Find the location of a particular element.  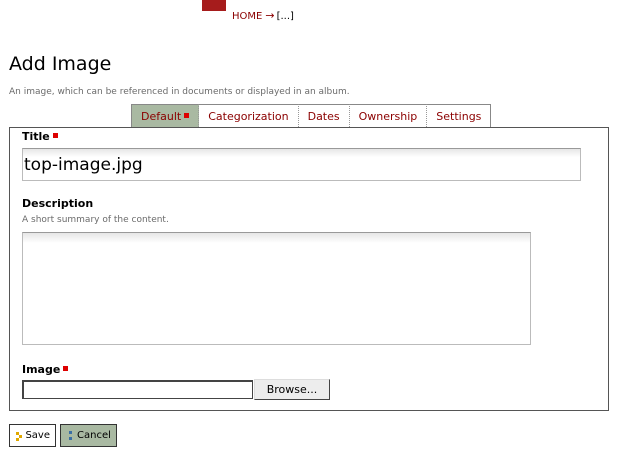

tab-dates: Dates is located at coordinates (324, 115).